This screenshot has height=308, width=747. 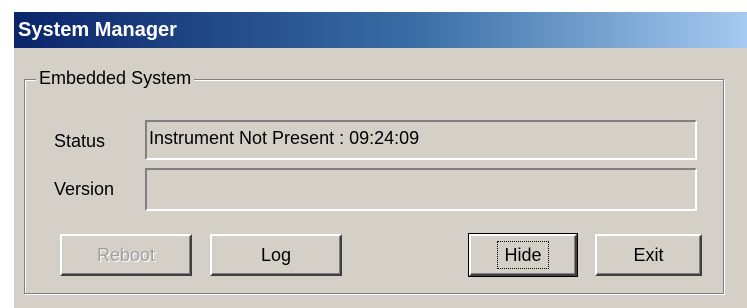 I want to click on window-title: System Manager, so click(x=97, y=30).